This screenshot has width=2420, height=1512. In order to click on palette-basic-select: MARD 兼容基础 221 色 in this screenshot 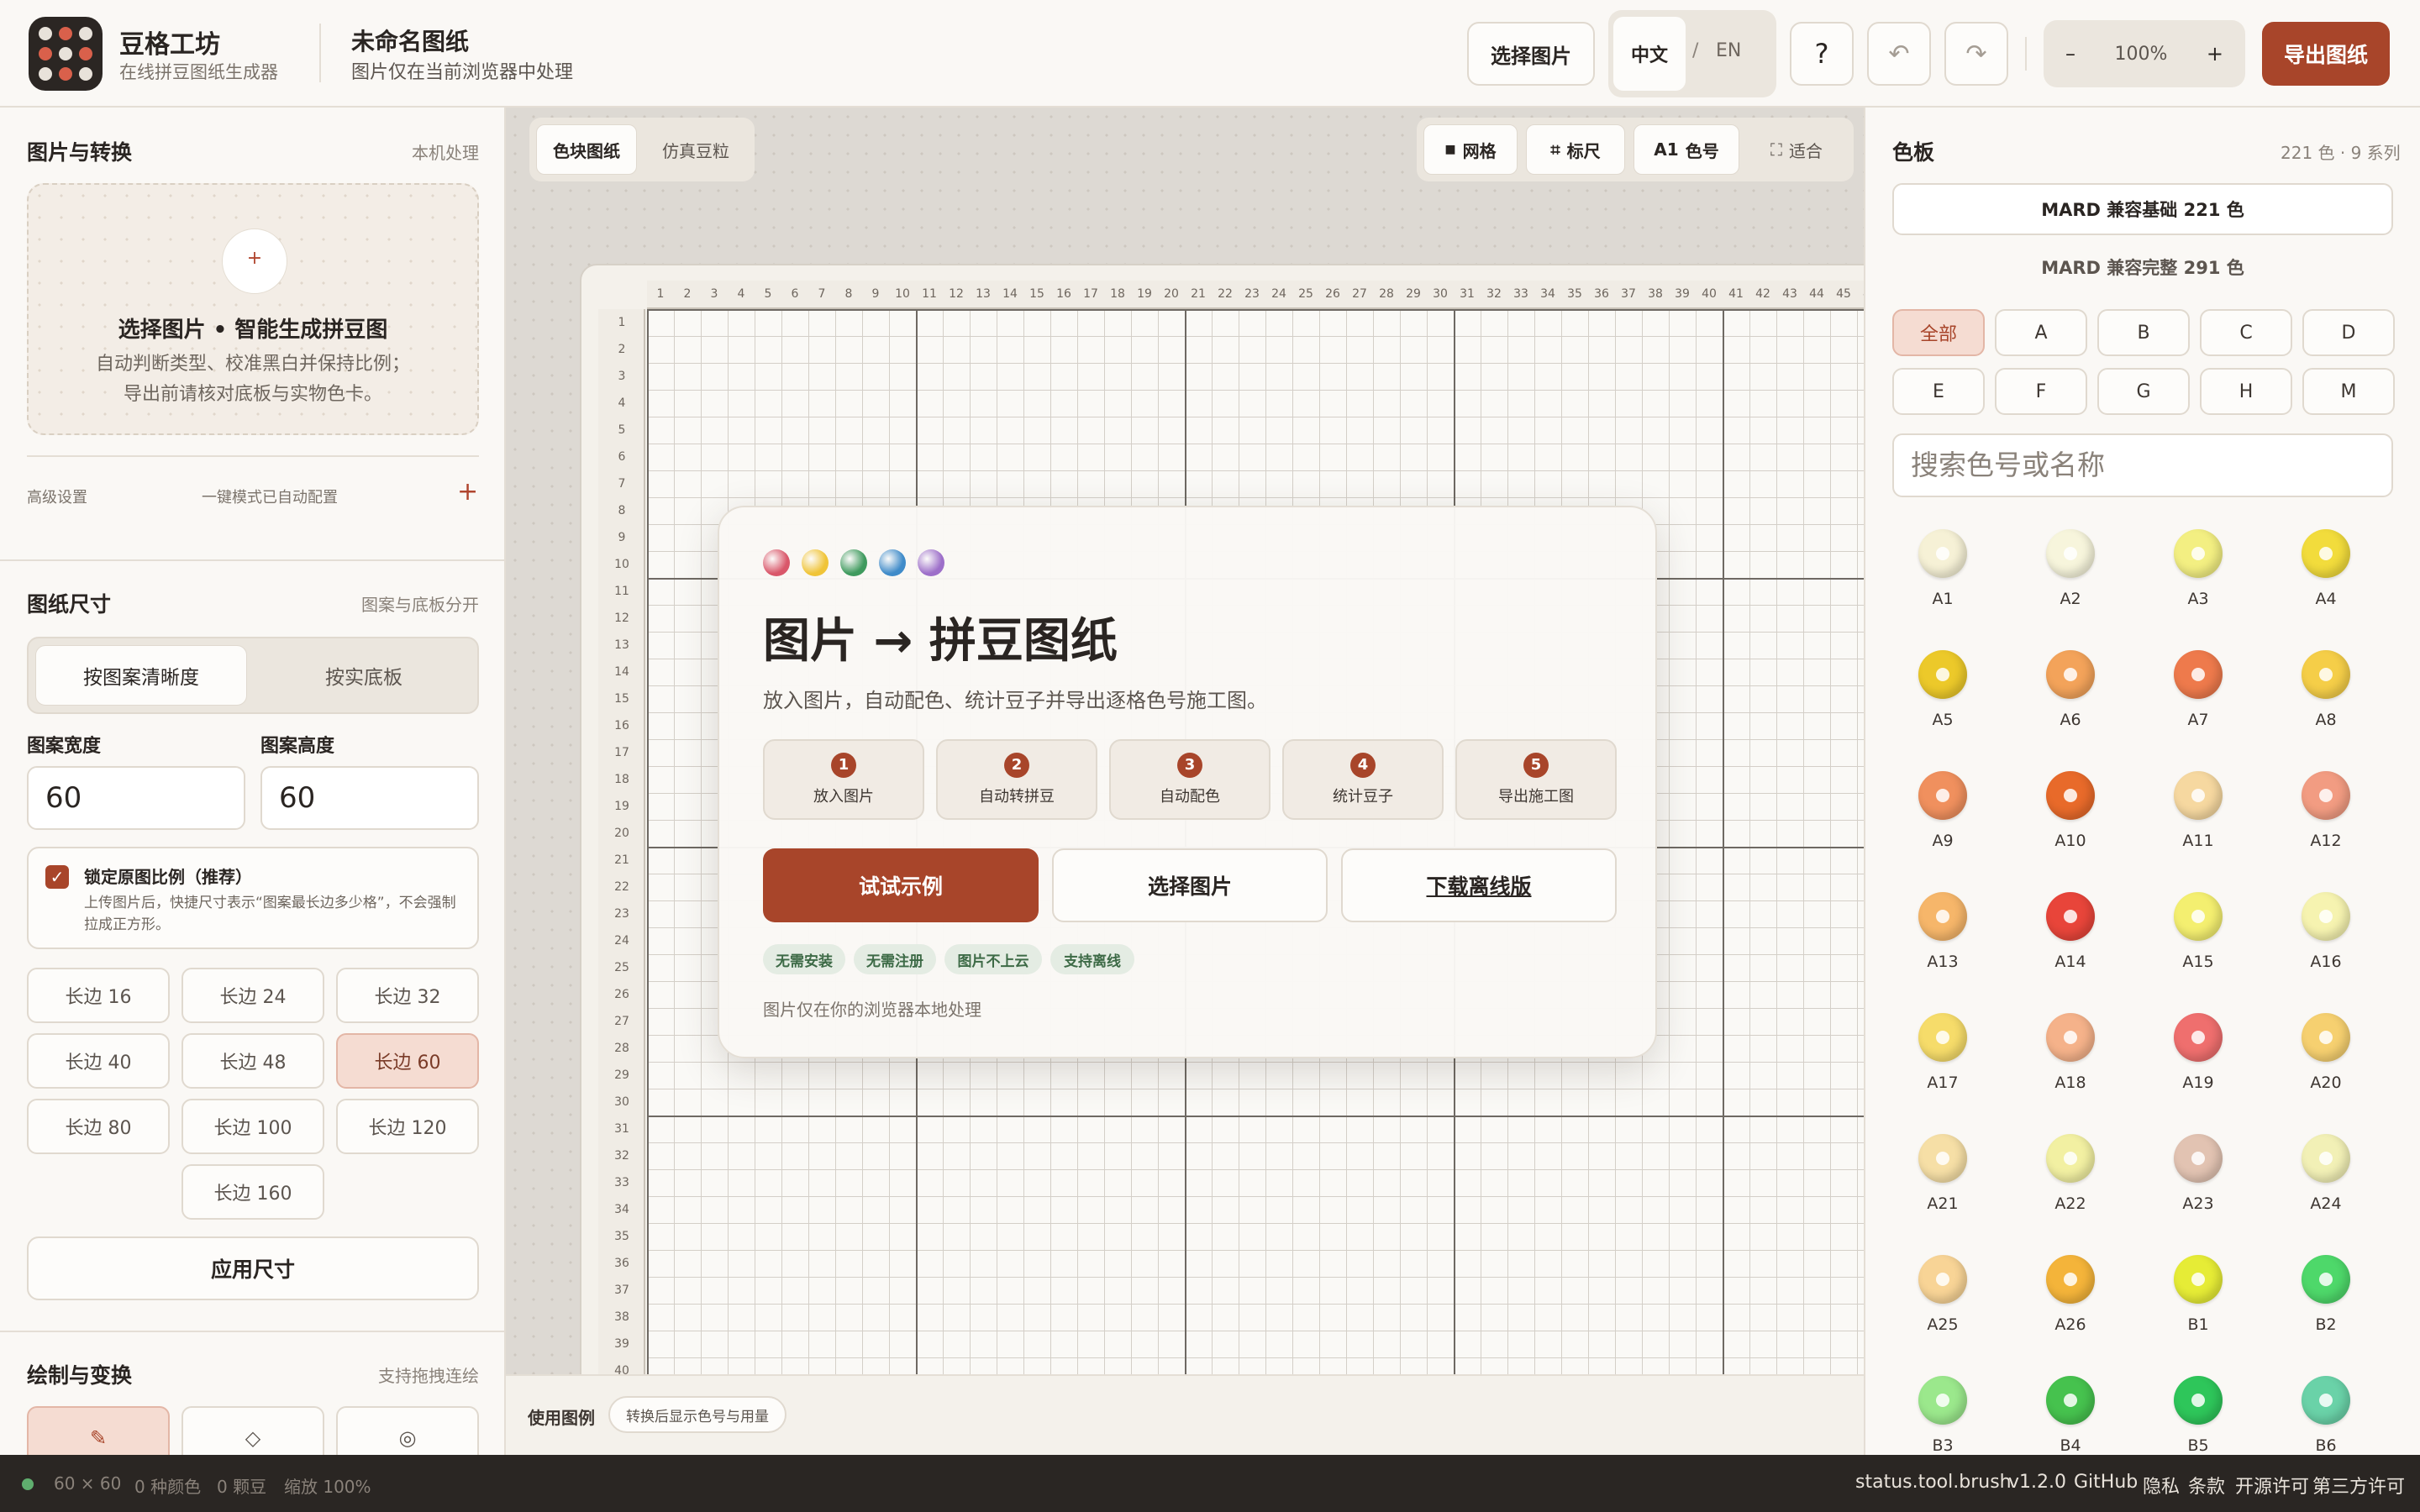, I will do `click(2143, 209)`.